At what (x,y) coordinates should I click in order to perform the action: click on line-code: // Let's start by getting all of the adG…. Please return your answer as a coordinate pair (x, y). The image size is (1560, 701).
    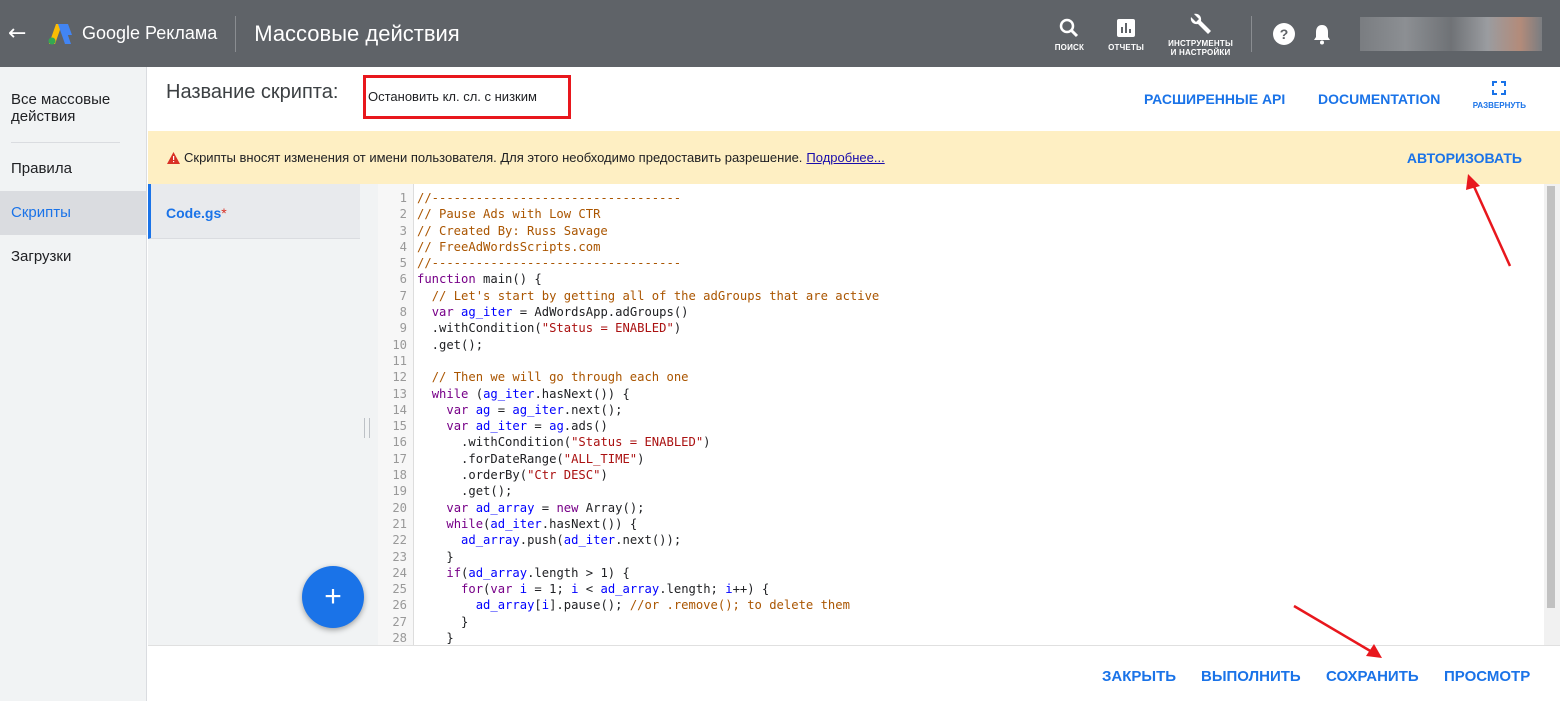
    Looking at the image, I should click on (655, 295).